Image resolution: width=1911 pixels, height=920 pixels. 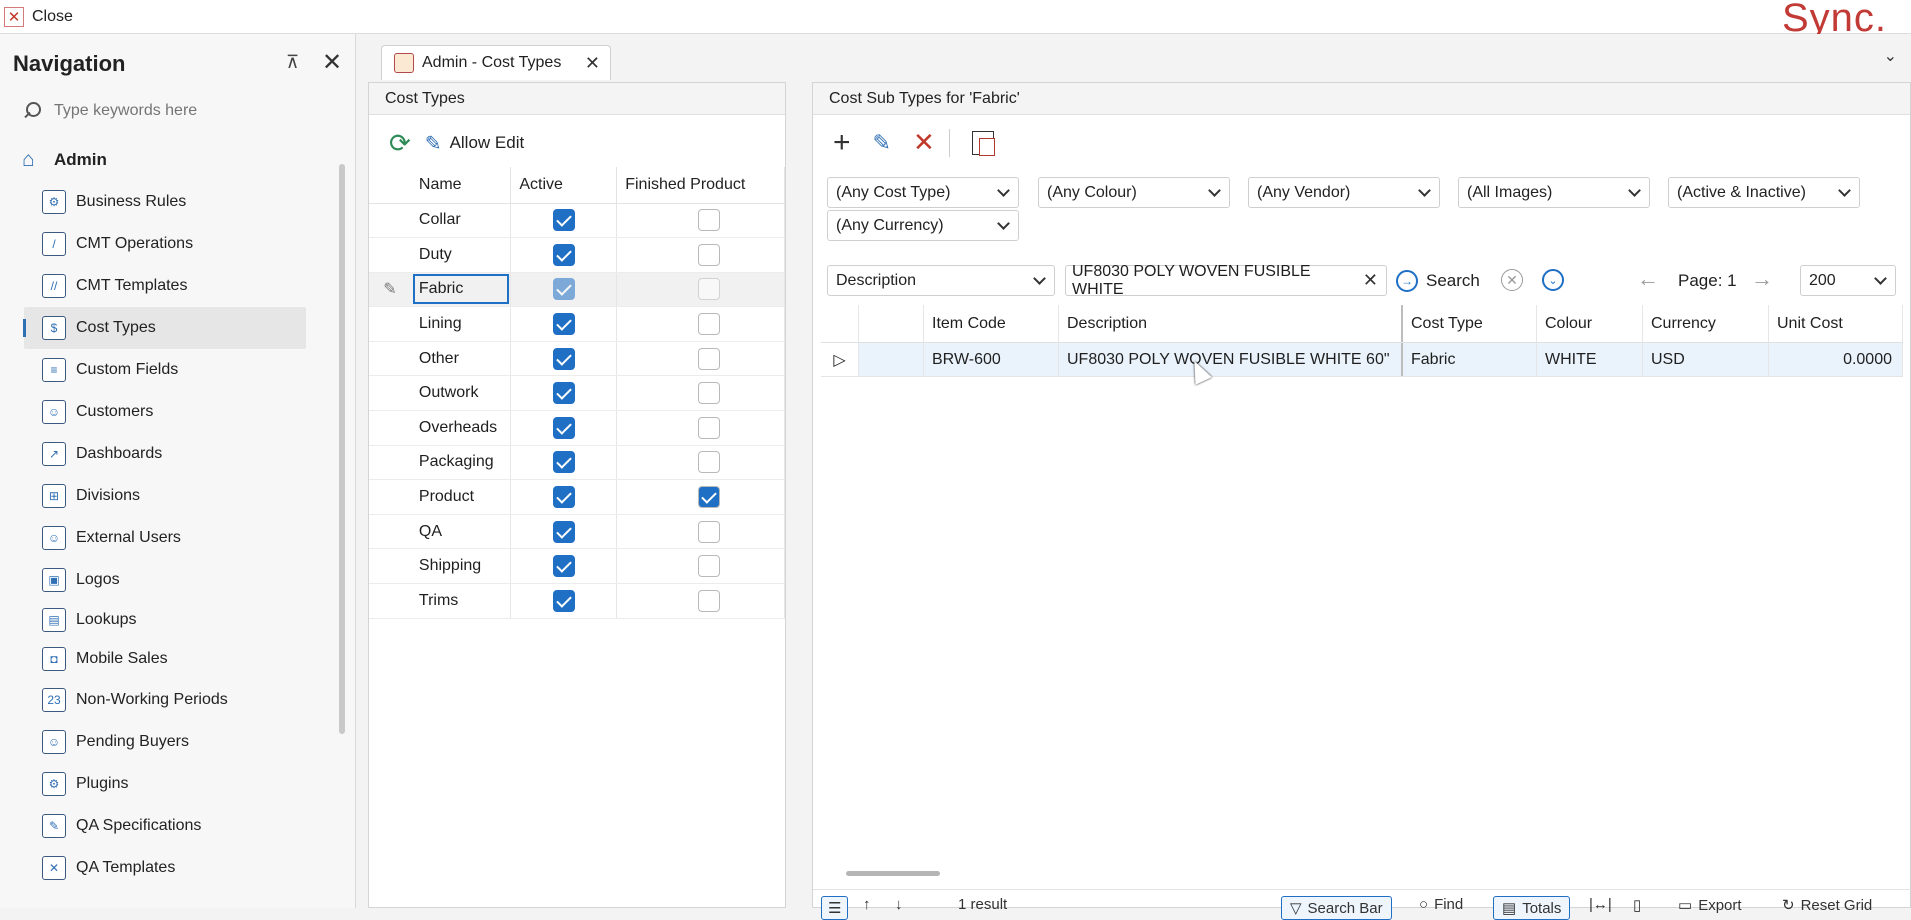 What do you see at coordinates (461, 532) in the screenshot?
I see `cell-name: QA` at bounding box center [461, 532].